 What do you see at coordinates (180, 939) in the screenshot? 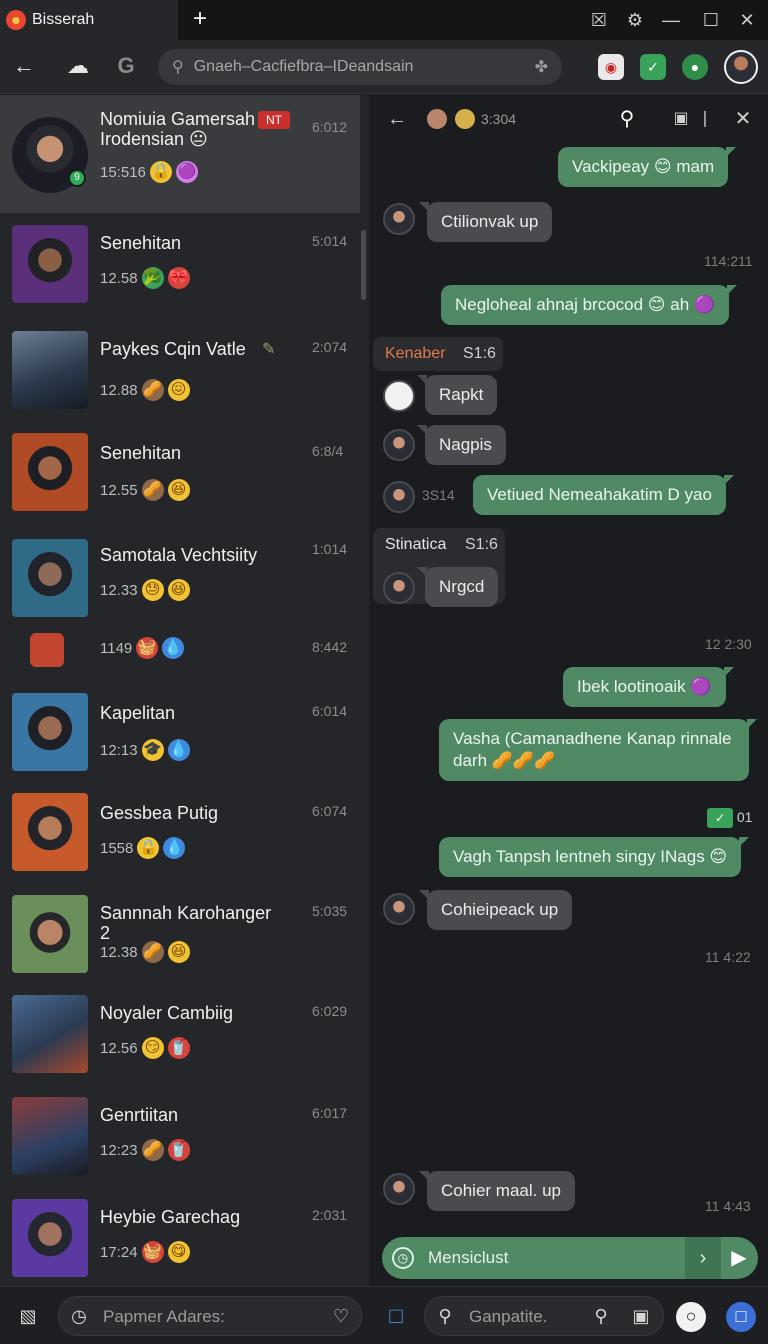
I see `chat-list-item: Sannnah Karohanger 2 5:035 12.38 🥜 😆` at bounding box center [180, 939].